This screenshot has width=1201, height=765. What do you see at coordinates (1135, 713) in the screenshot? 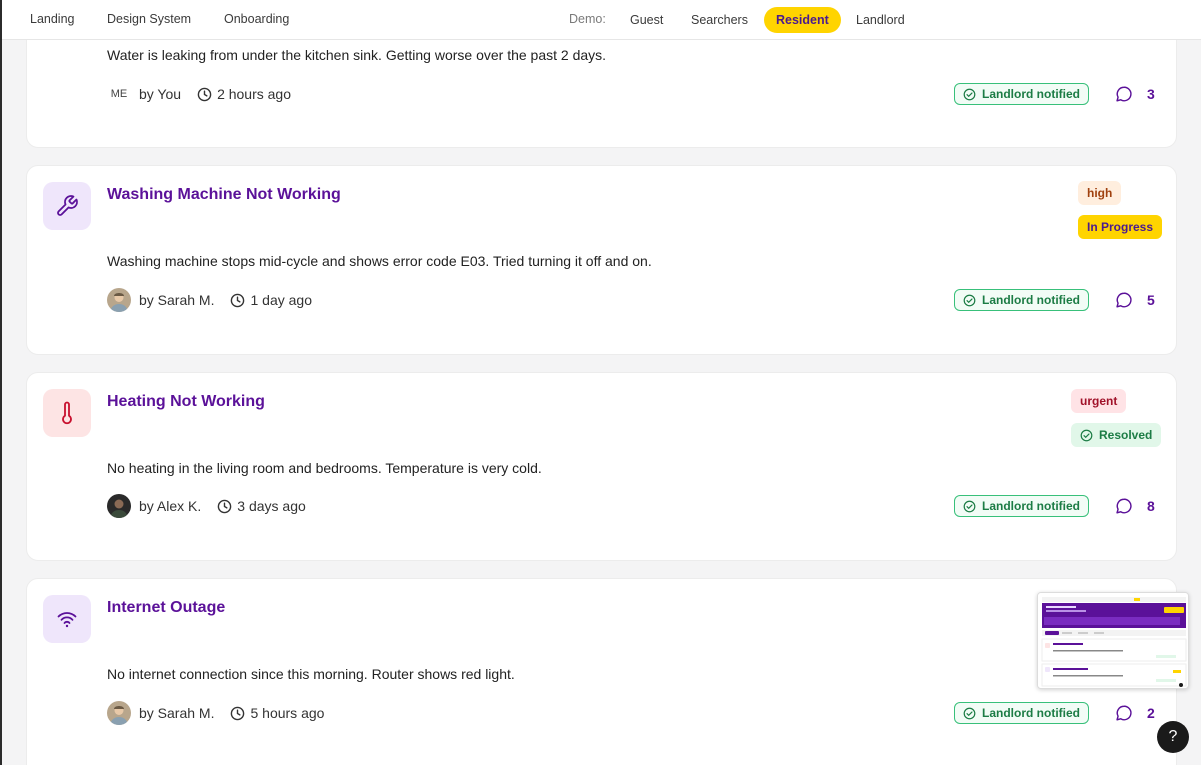
I see `comments-button: 2` at bounding box center [1135, 713].